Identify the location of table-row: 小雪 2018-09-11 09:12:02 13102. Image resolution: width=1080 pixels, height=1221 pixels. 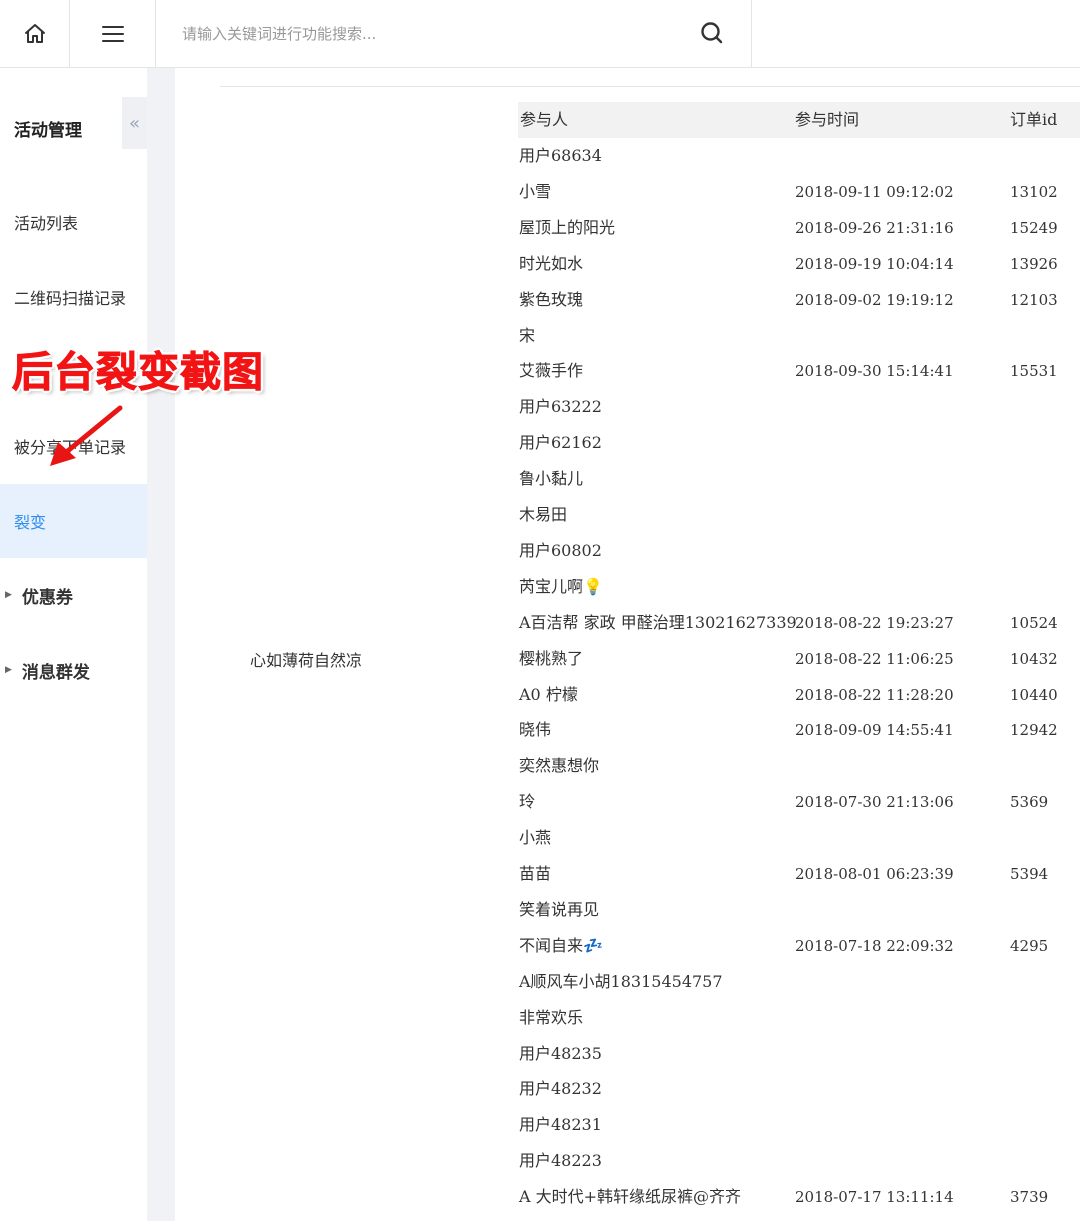
(540, 192).